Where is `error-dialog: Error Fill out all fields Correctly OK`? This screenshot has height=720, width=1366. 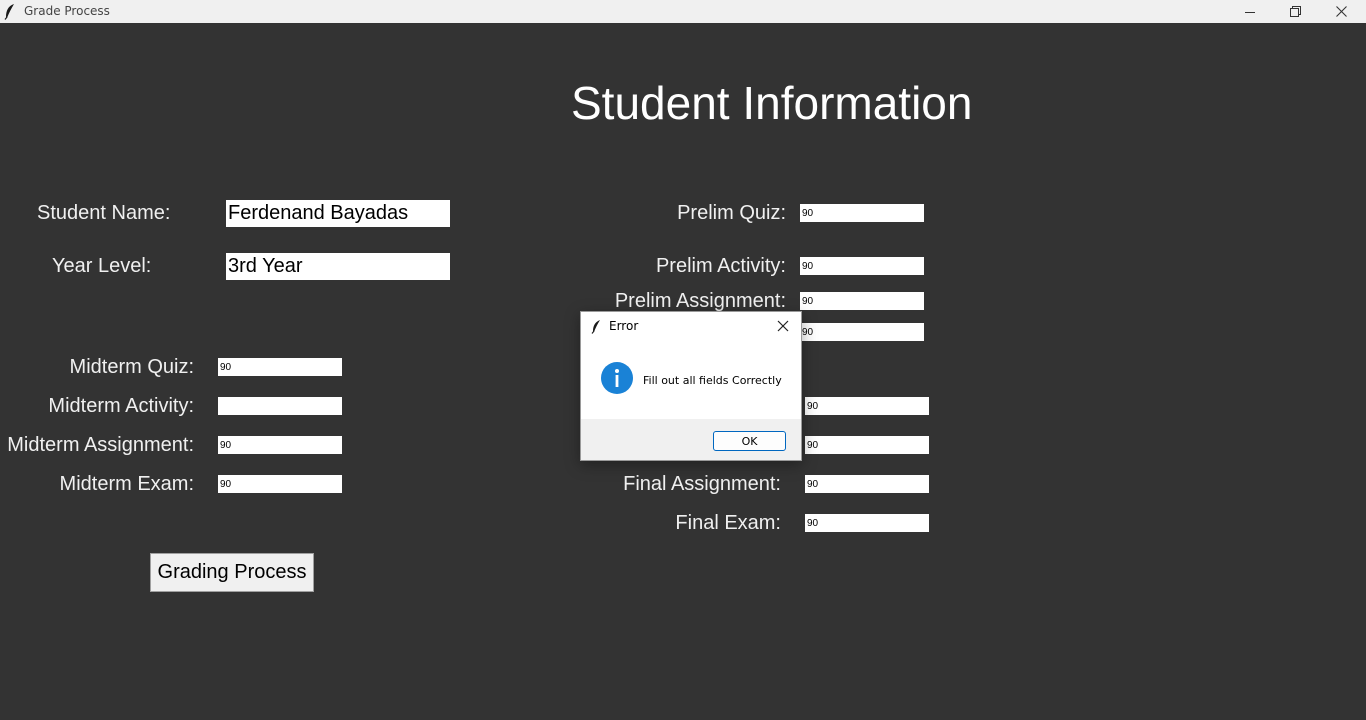 error-dialog: Error Fill out all fields Correctly OK is located at coordinates (691, 386).